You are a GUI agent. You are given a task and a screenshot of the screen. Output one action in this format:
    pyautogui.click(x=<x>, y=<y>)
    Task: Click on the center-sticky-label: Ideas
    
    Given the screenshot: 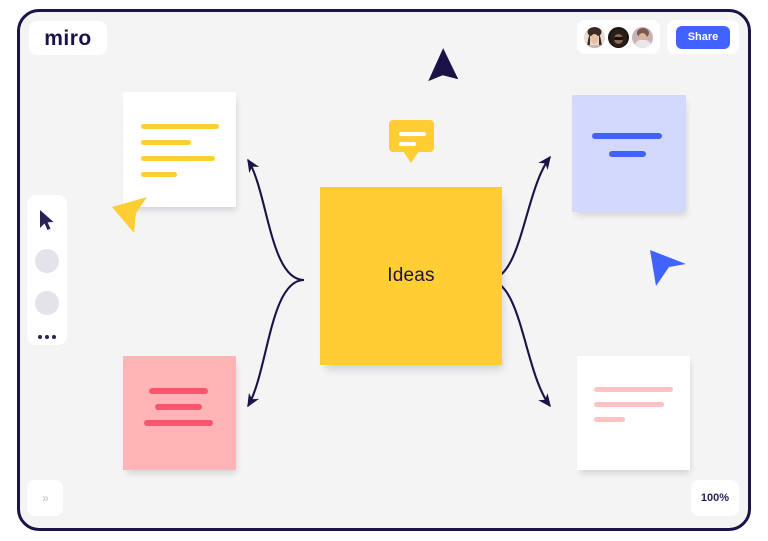 What is the action you would take?
    pyautogui.click(x=411, y=275)
    